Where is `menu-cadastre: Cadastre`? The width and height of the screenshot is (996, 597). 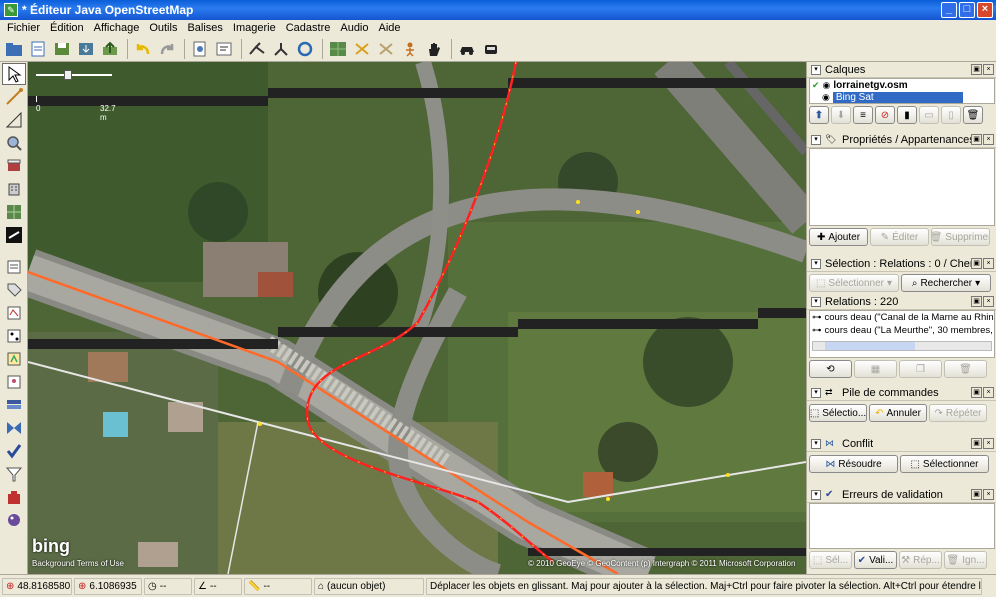
menu-cadastre: Cadastre is located at coordinates (308, 28).